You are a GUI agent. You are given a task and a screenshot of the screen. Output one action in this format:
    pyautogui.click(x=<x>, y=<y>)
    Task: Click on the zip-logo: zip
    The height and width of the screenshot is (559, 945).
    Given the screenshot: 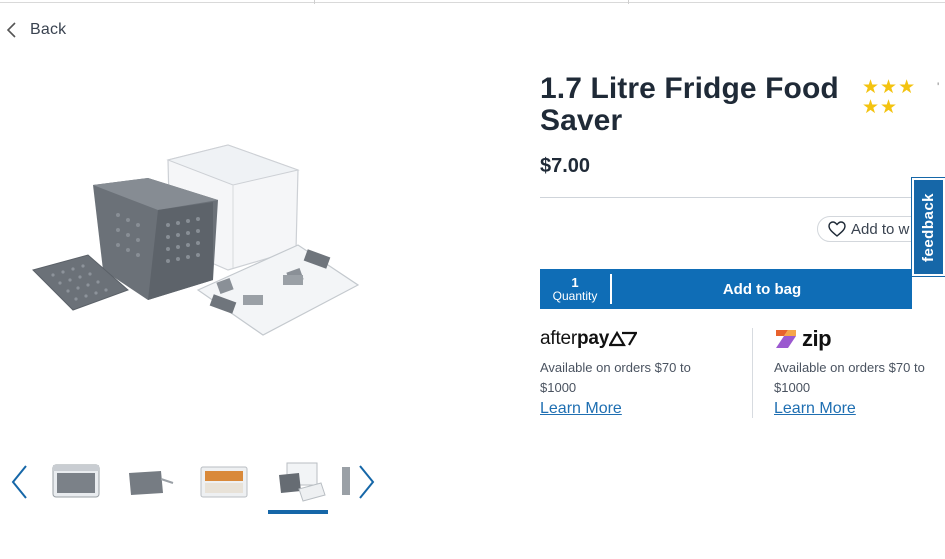 What is the action you would take?
    pyautogui.click(x=859, y=339)
    